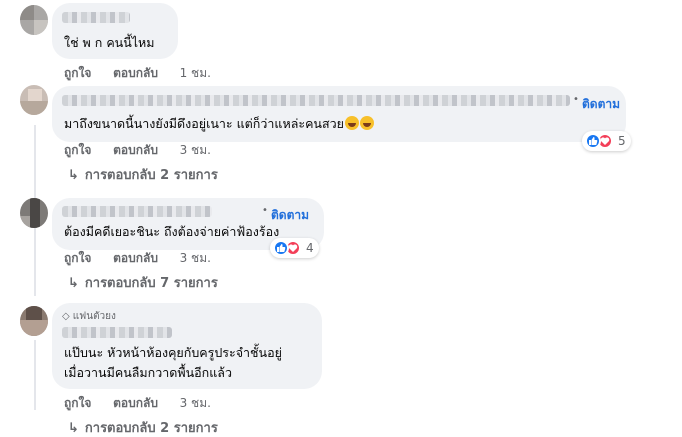  I want to click on top-fan-badge: ◇ แฟนตัวยง, so click(89, 316).